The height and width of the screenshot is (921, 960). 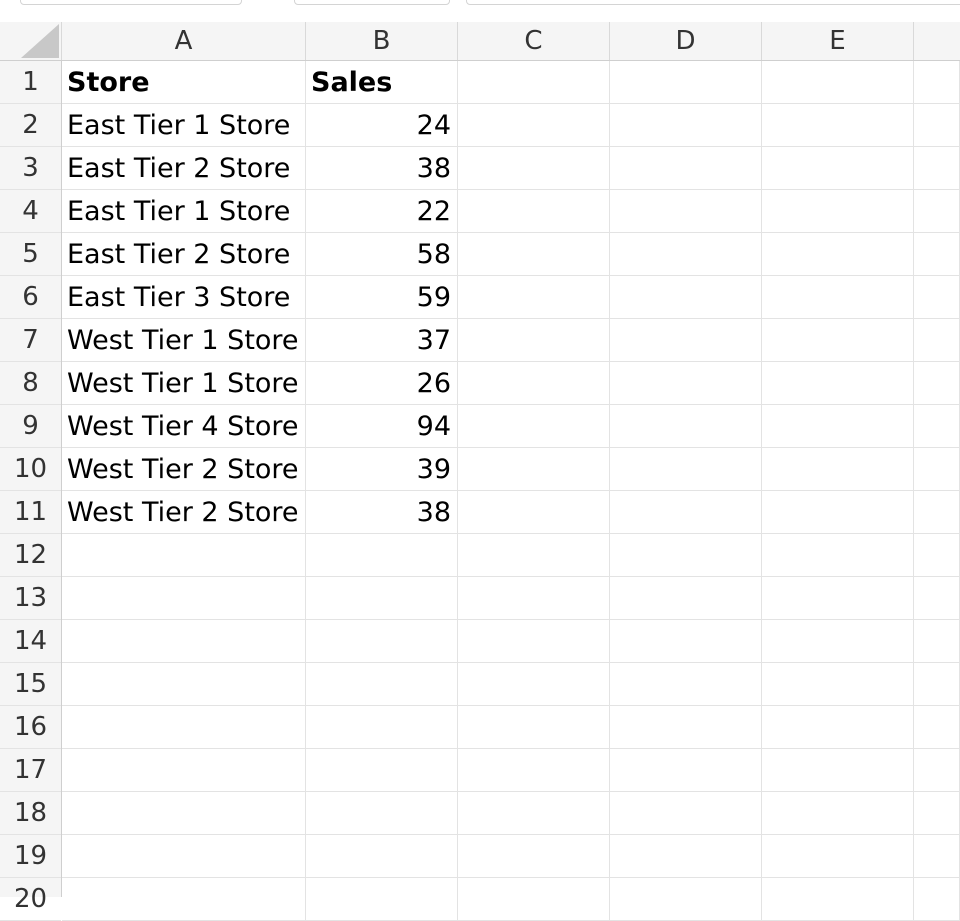 I want to click on cell-sales: 59, so click(x=382, y=297).